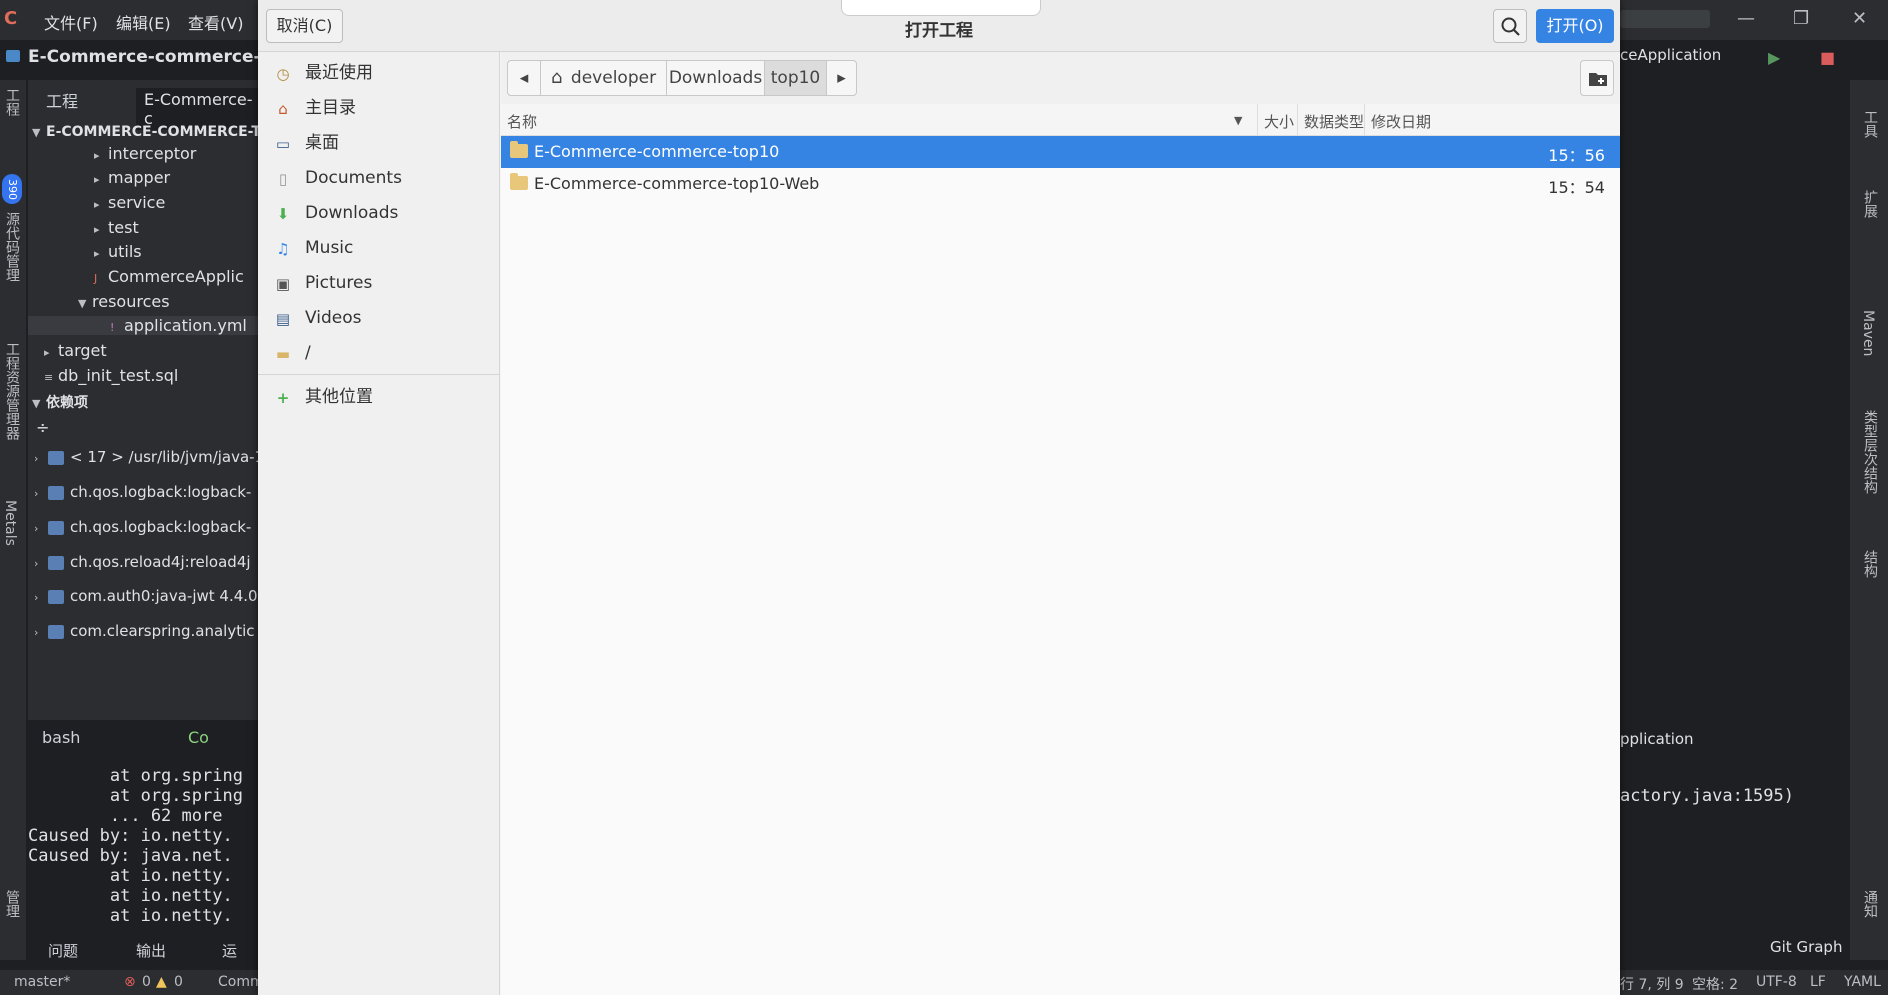 The image size is (1888, 995). I want to click on restore-icon: ❐, so click(1801, 18).